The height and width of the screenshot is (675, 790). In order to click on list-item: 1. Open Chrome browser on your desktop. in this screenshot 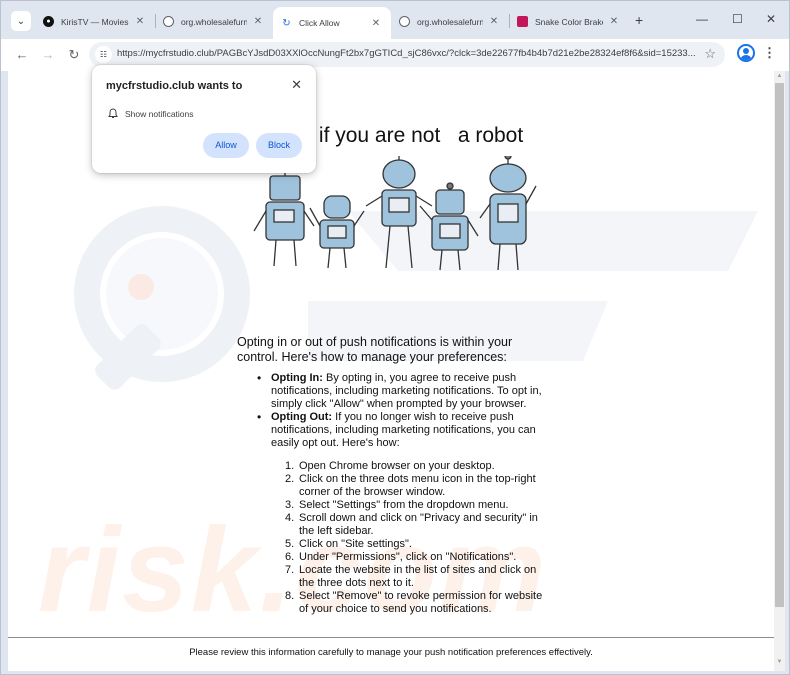, I will do `click(390, 466)`.